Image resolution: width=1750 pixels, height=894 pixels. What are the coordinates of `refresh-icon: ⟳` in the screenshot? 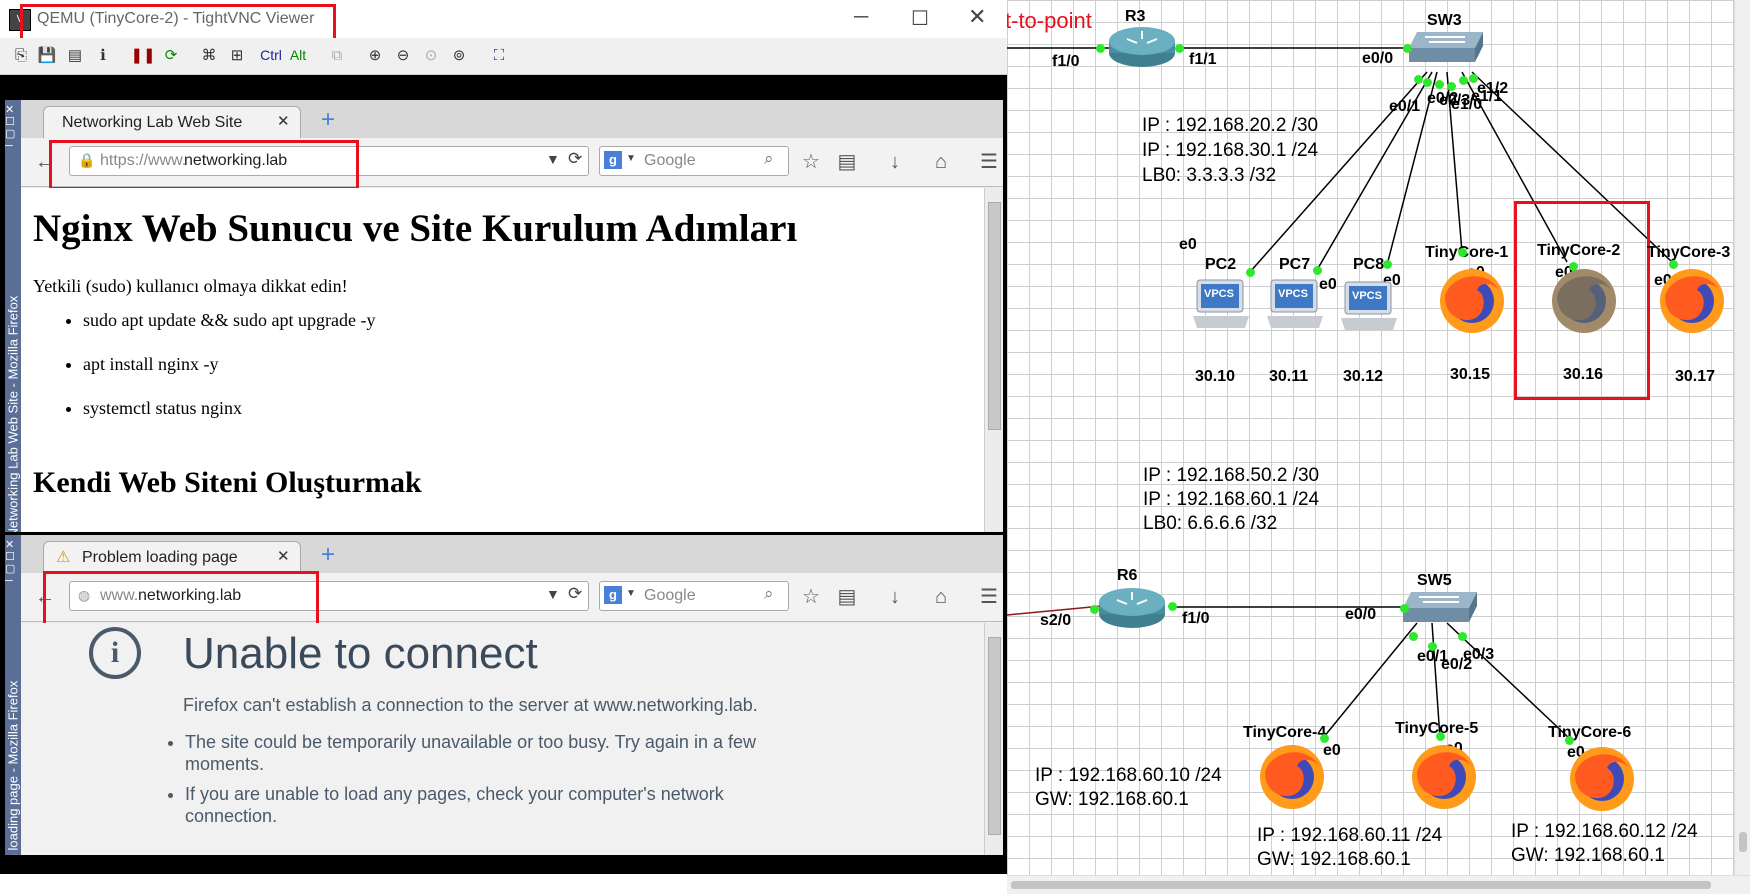 It's located at (171, 55).